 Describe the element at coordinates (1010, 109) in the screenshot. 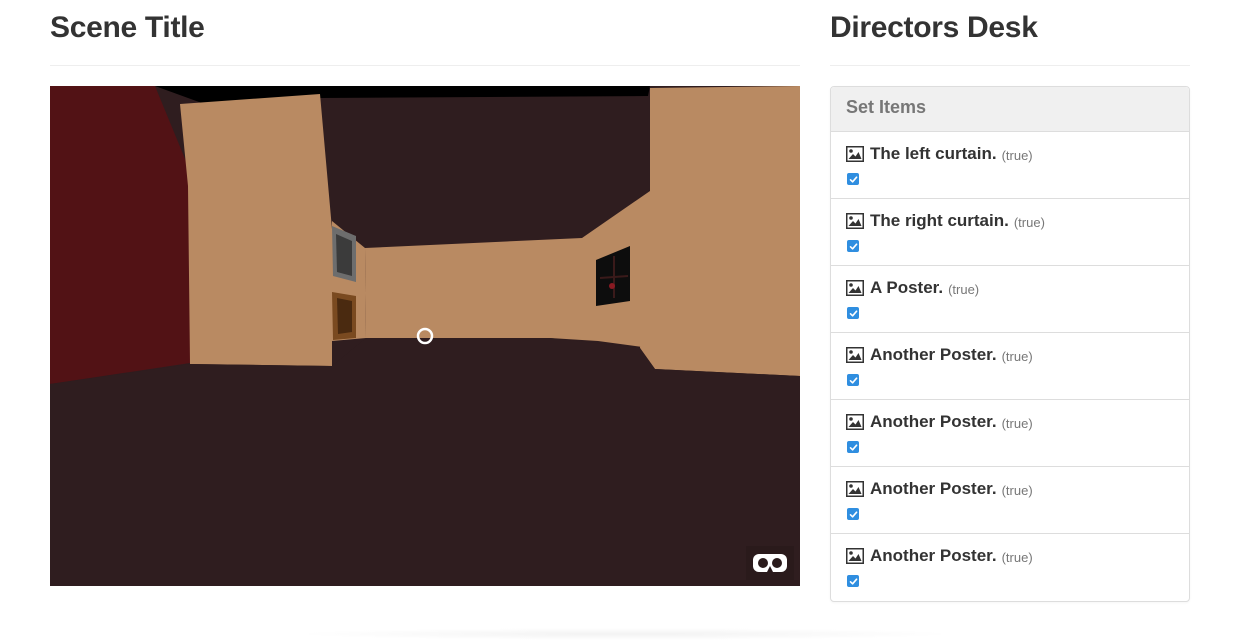

I see `set-items-heading: Set Items` at that location.